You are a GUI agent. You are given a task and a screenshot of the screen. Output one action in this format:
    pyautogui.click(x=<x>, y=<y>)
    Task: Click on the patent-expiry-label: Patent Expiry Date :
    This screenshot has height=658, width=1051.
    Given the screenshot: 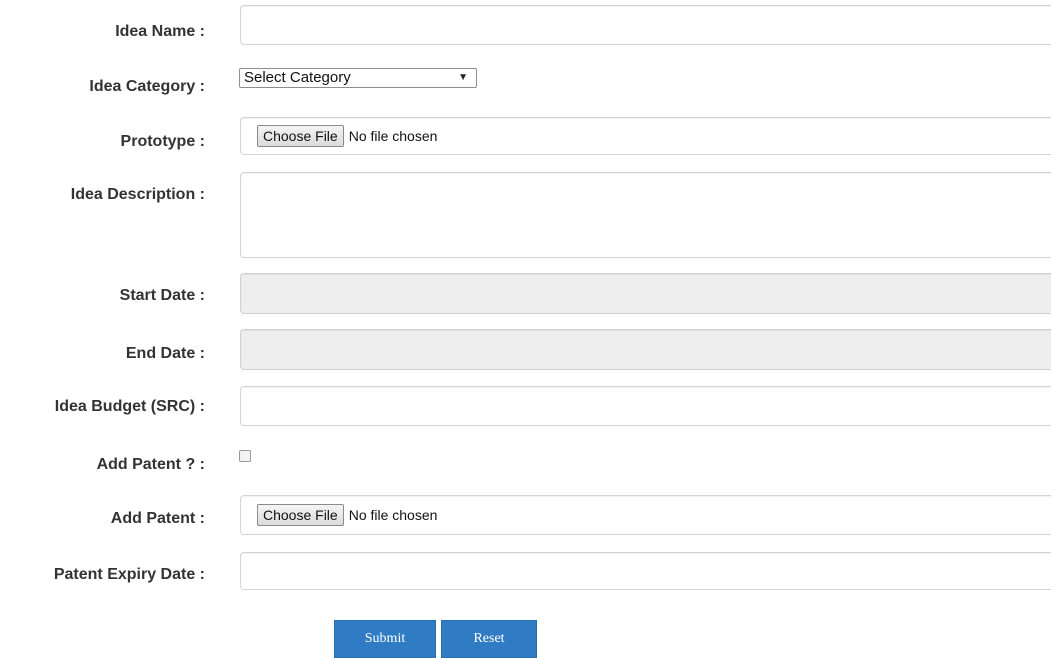 What is the action you would take?
    pyautogui.click(x=129, y=574)
    